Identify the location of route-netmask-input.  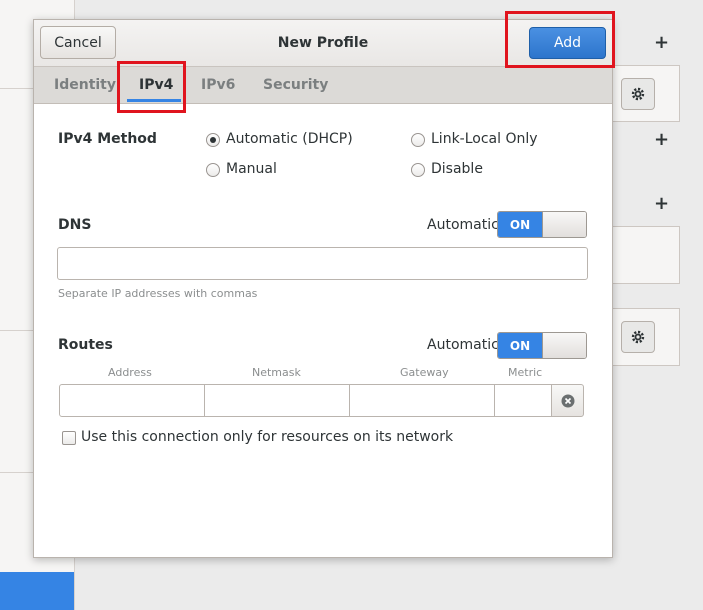
(277, 400).